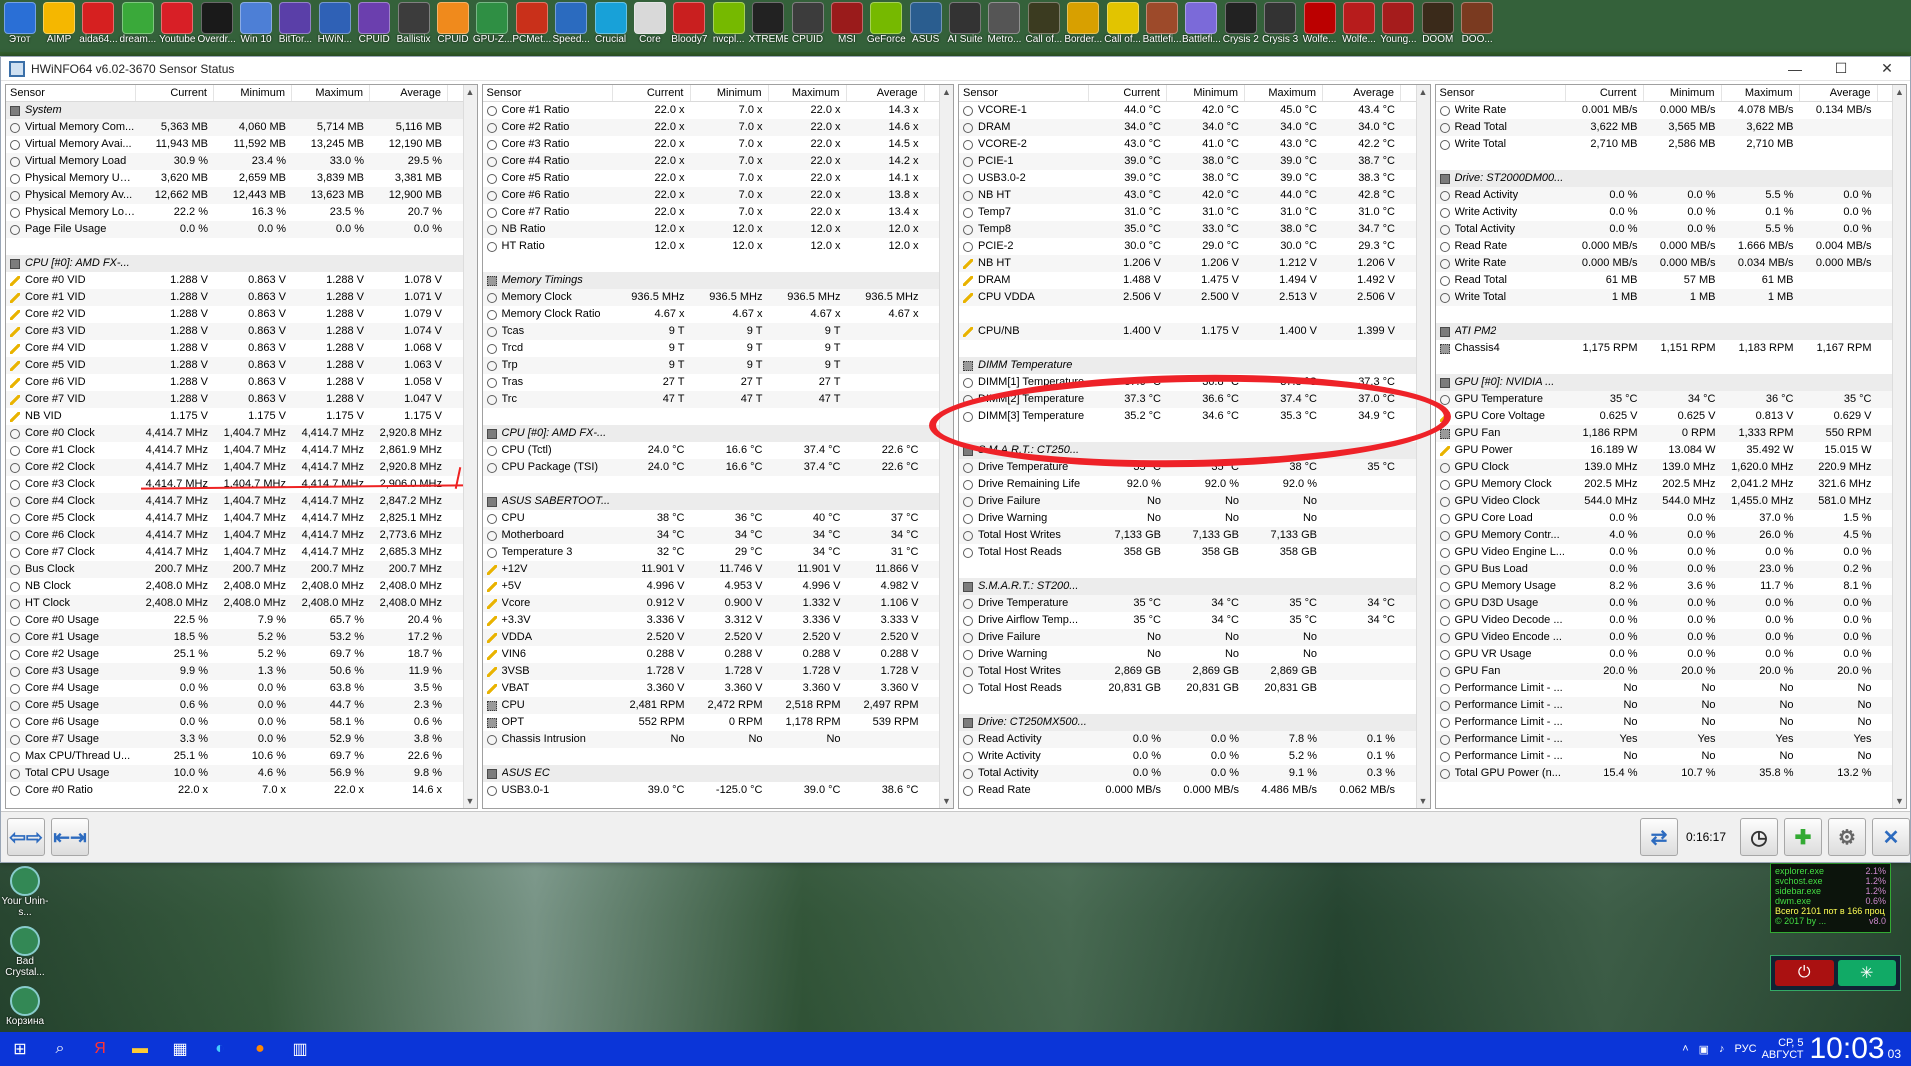 This screenshot has width=1911, height=1066. Describe the element at coordinates (1670, 297) in the screenshot. I see `sensor-row: Write Total 1 MB 1 MB 1 MB` at that location.